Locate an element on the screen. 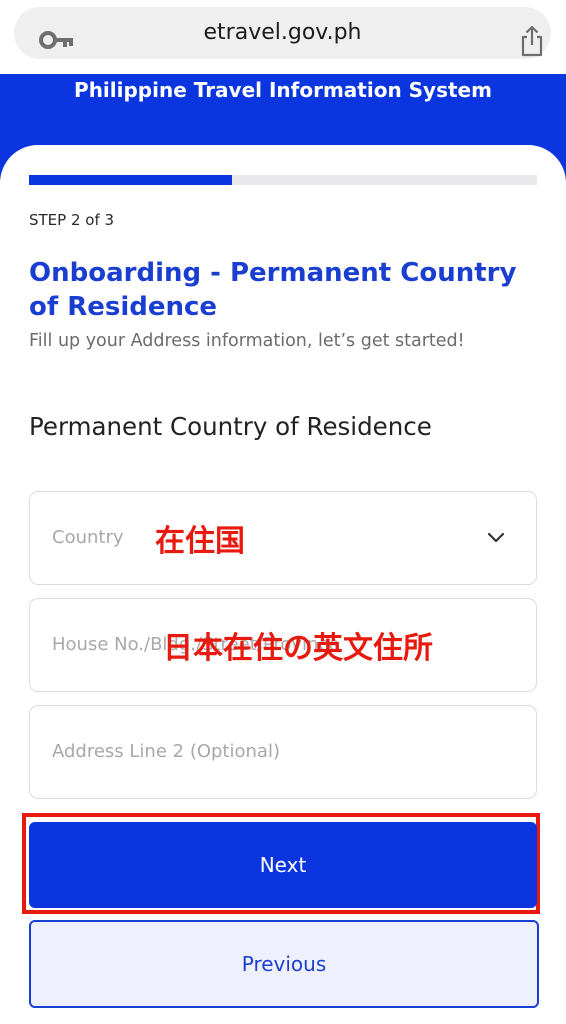 The height and width of the screenshot is (1024, 566). address-line-2-input: Address Line 2 (Optional) is located at coordinates (283, 752).